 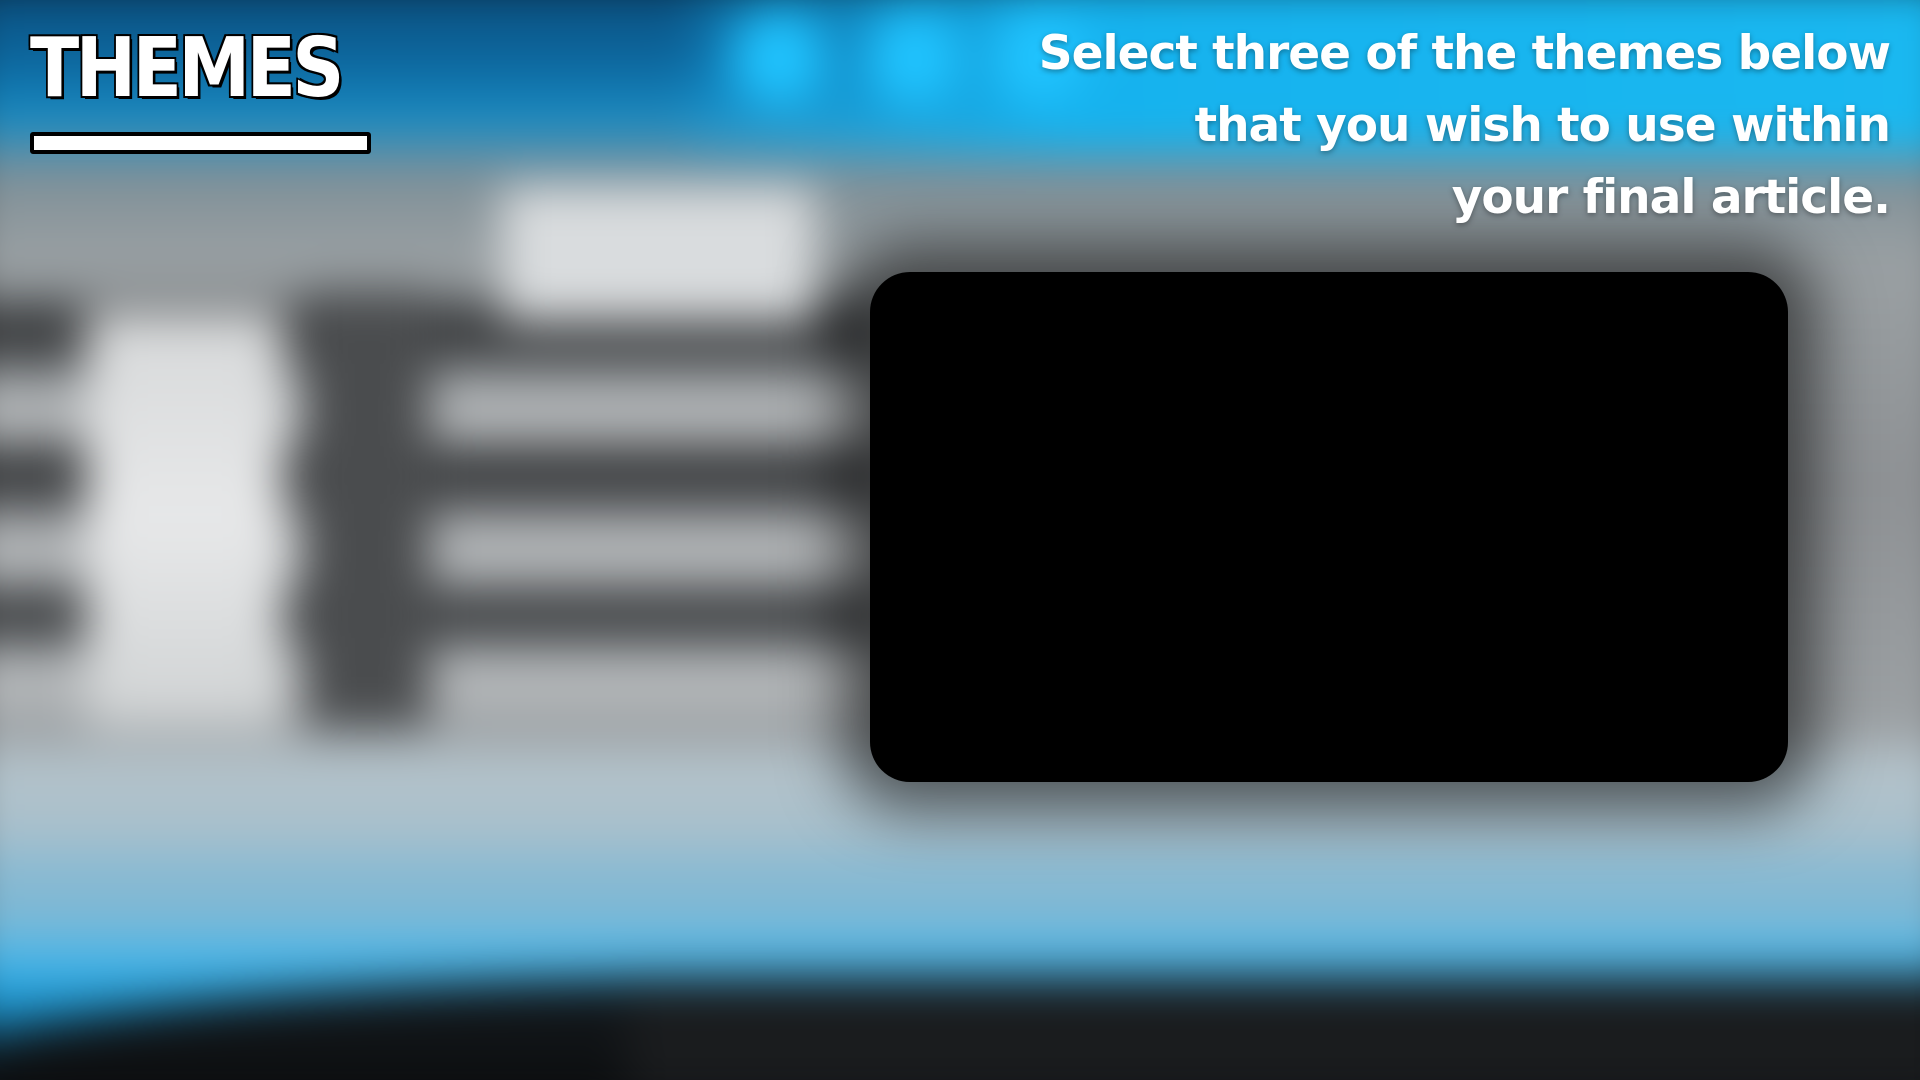 I want to click on page-title: THEMES, so click(x=187, y=68).